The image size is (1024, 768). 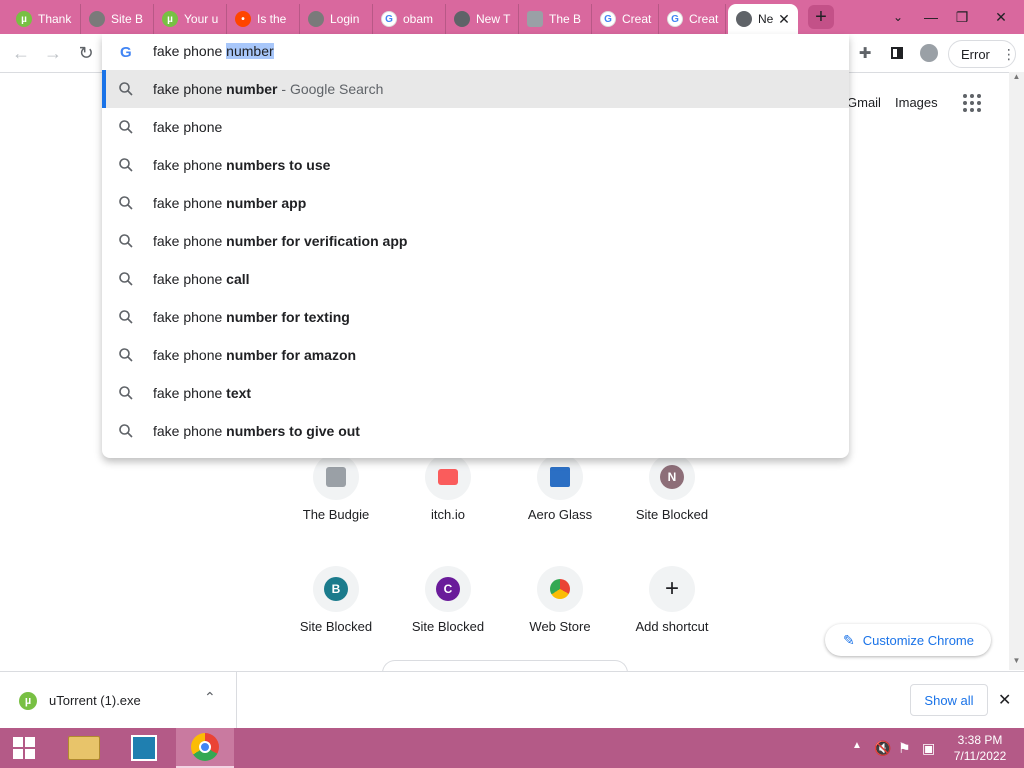 I want to click on download-filename: uTorrent (1).exe, so click(x=95, y=700).